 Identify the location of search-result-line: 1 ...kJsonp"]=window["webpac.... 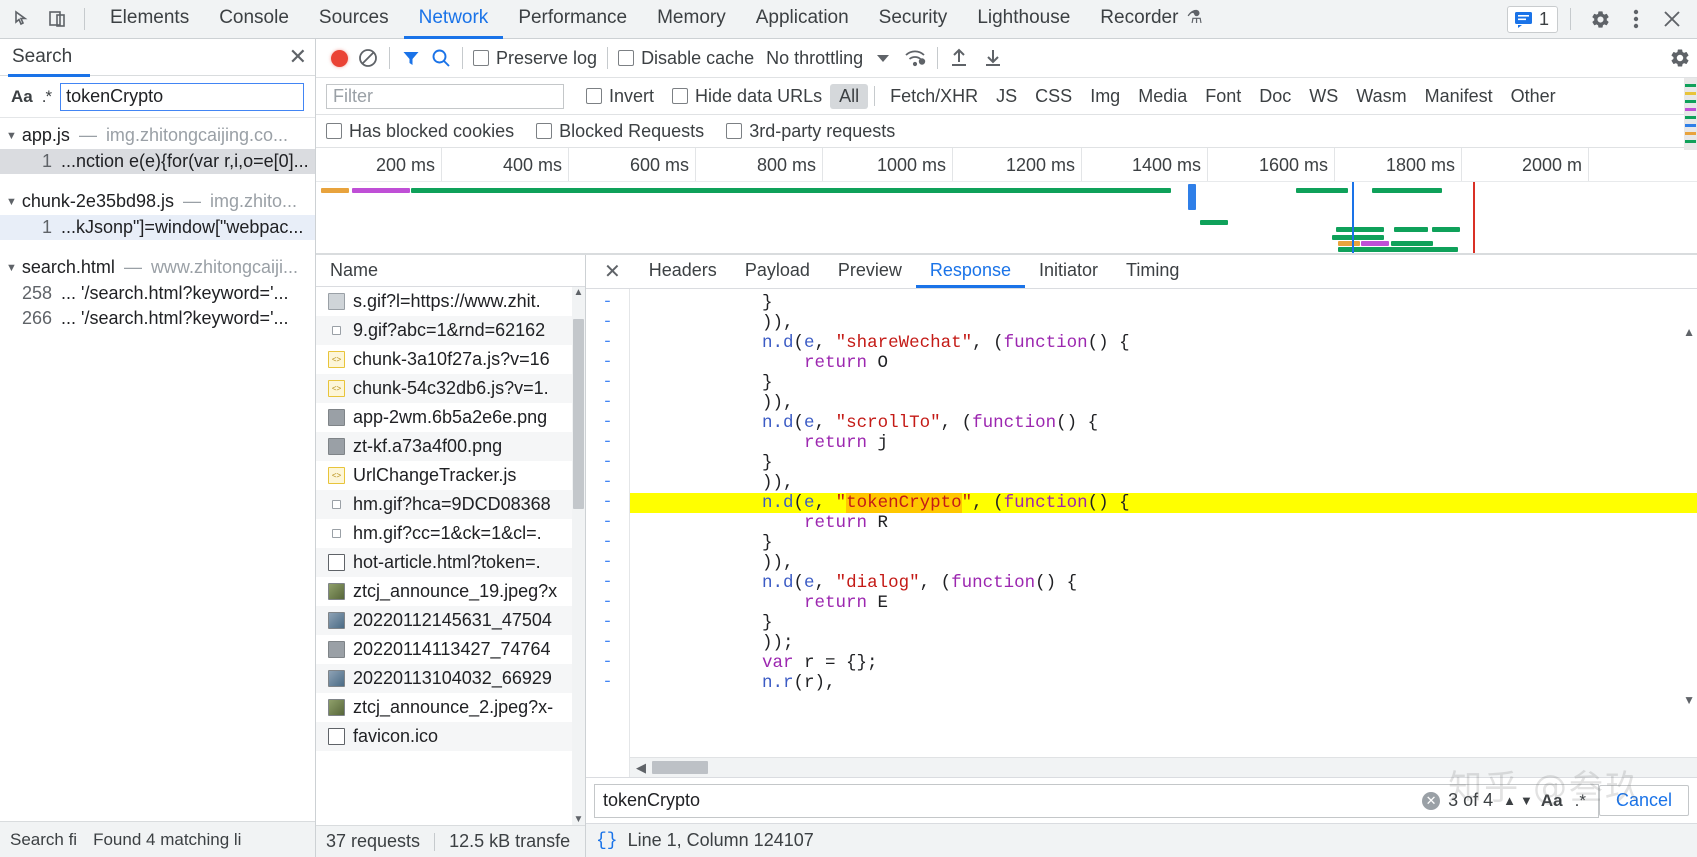
(157, 227).